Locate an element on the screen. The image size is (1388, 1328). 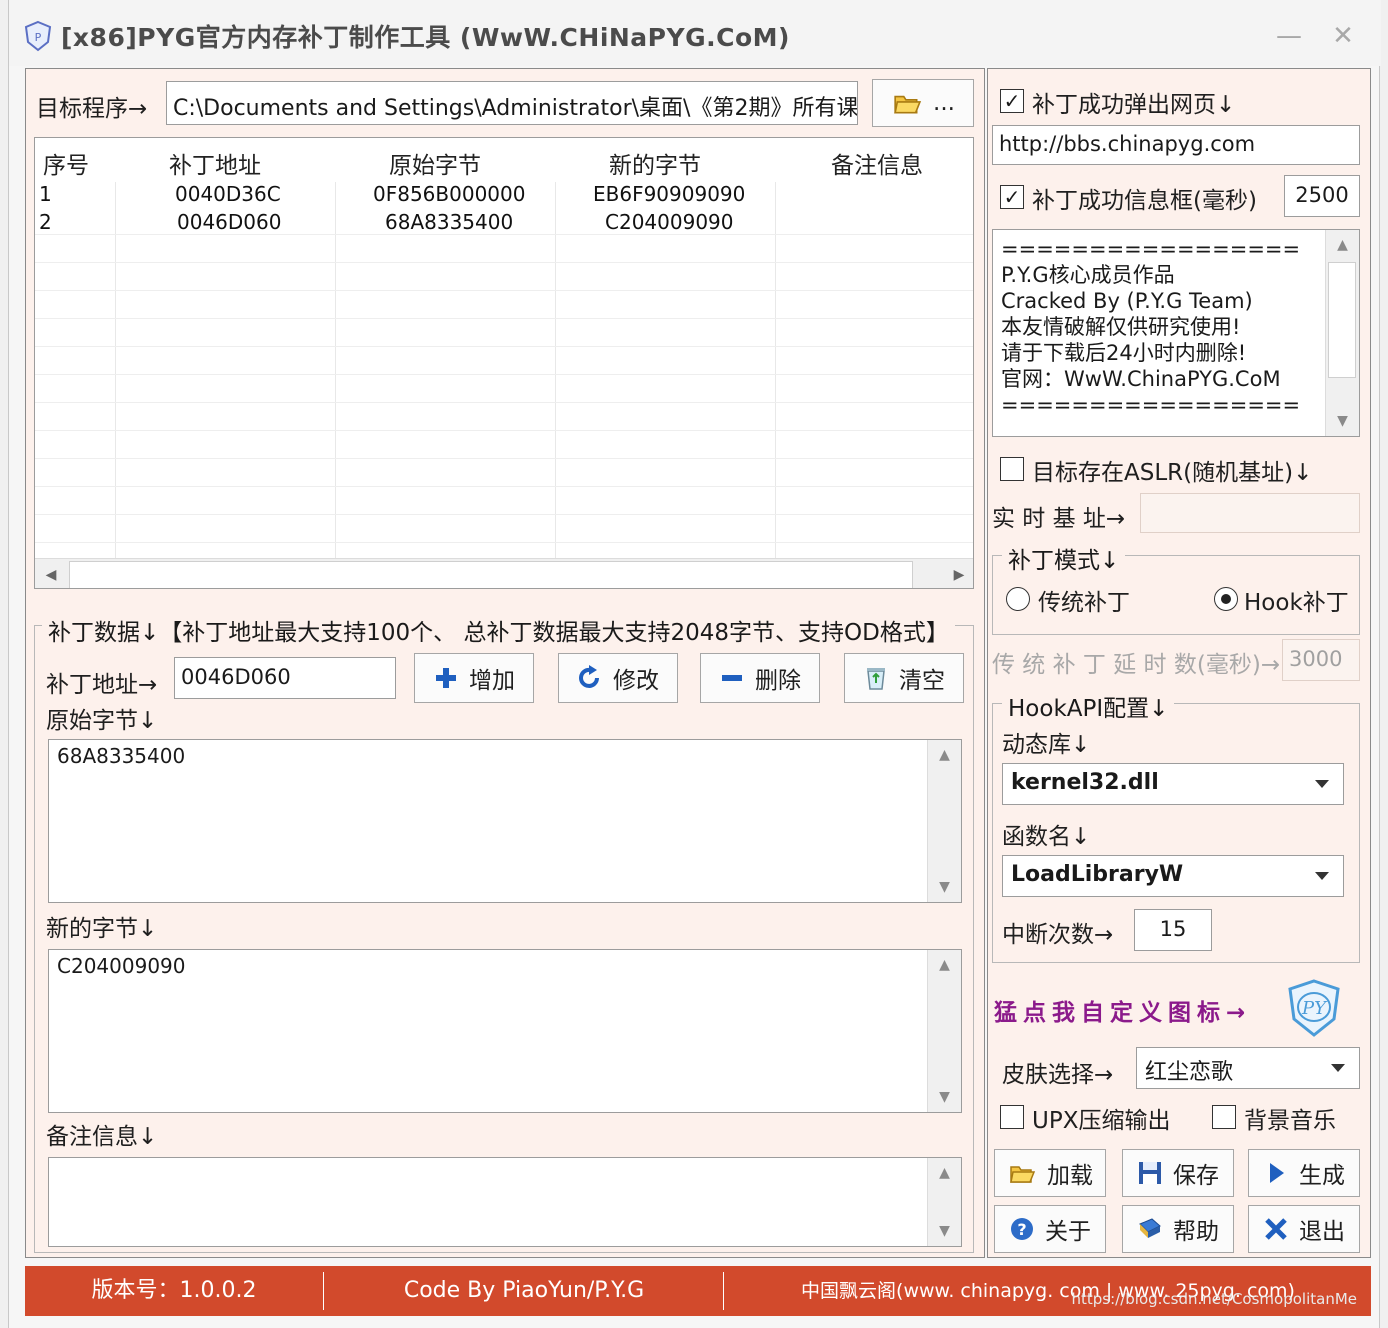
row-original: 68A8335400 is located at coordinates (449, 222).